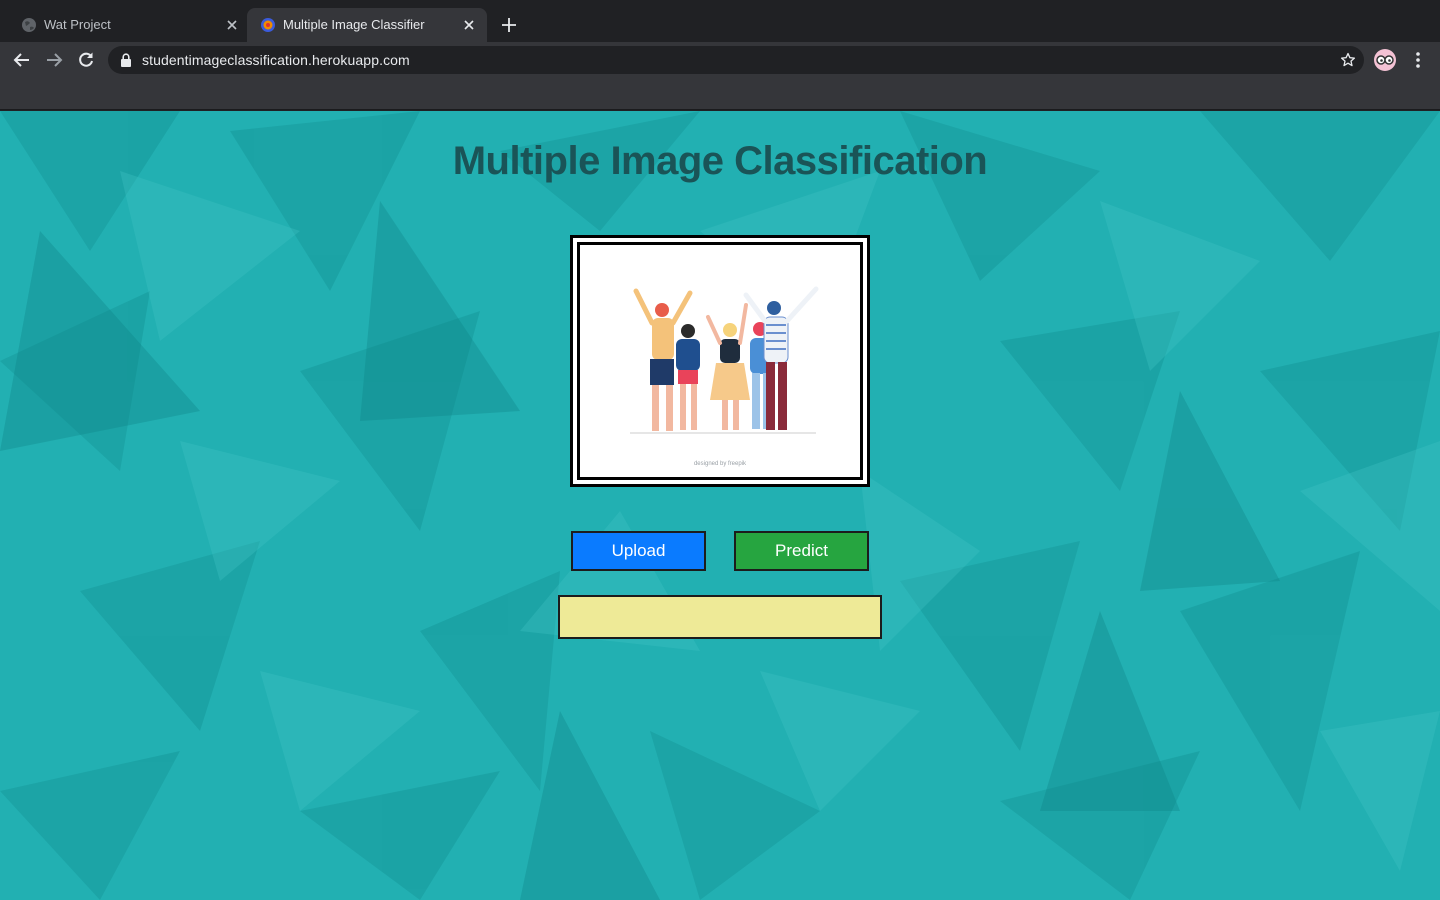  I want to click on more-menu-icon, so click(1418, 60).